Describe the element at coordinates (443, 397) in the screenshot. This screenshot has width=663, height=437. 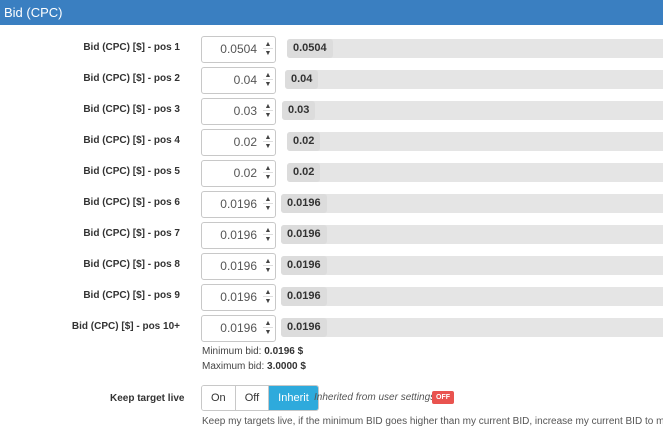
I see `inherited-status-badge: OFF` at that location.